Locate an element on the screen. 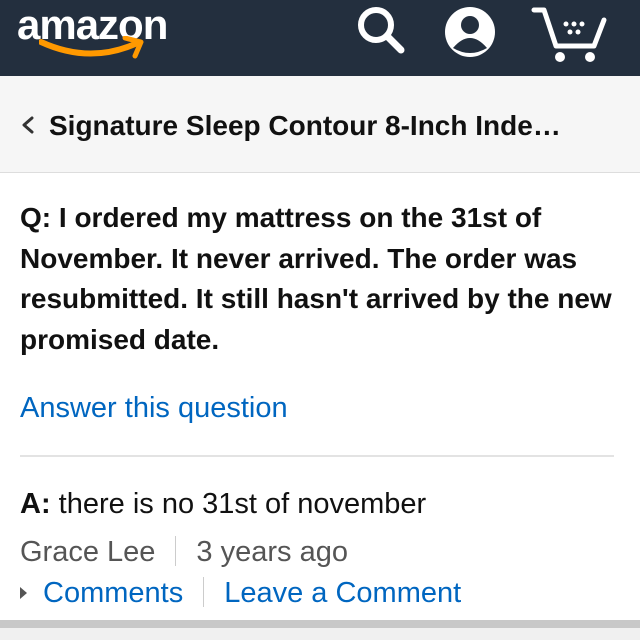 This screenshot has width=640, height=640. chevron-left-icon is located at coordinates (28, 125).